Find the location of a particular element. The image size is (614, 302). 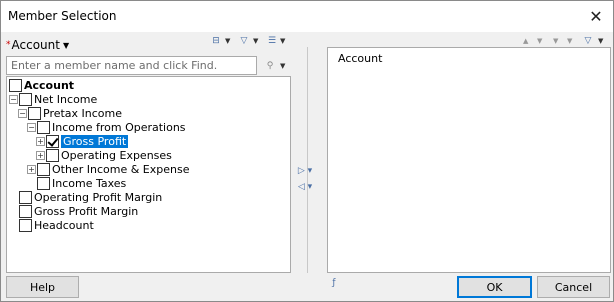

title-bar: Member Selection ✕ is located at coordinates (307, 16).